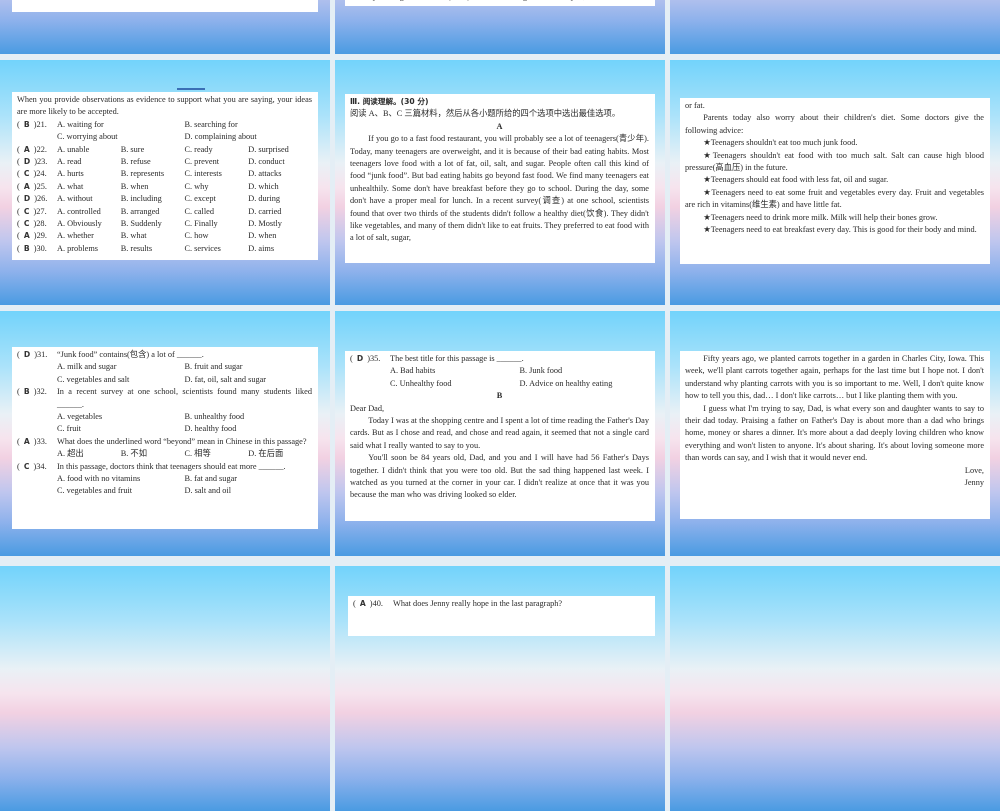 This screenshot has height=811, width=1000. Describe the element at coordinates (265, 224) in the screenshot. I see `answer-option: D. Mostly` at that location.